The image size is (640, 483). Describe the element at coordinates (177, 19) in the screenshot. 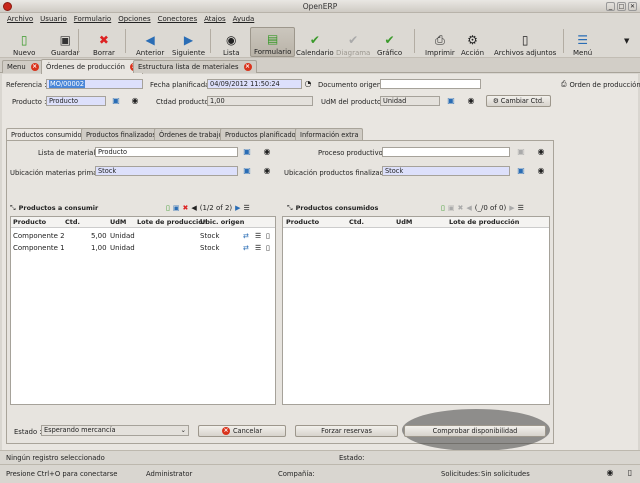

I see `menu-conectores: Conectores` at that location.